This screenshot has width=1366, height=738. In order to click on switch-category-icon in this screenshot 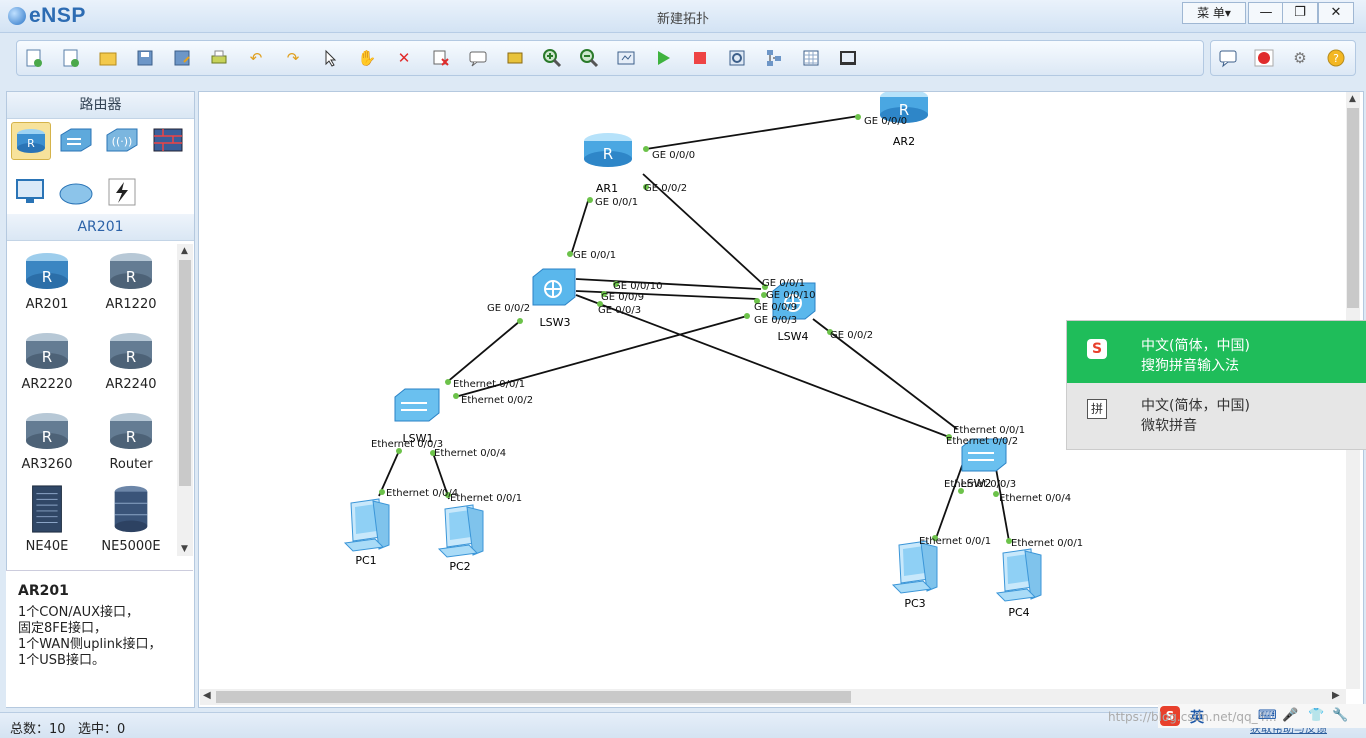, I will do `click(76, 140)`.